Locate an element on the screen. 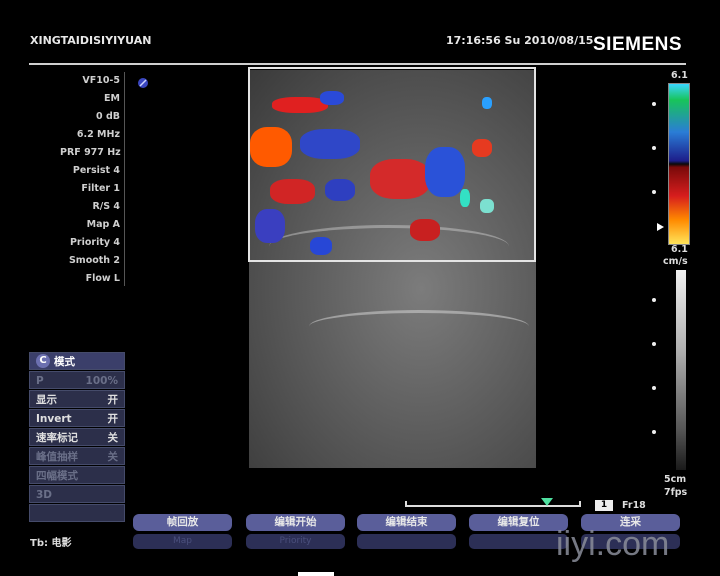  slider-handle-icon is located at coordinates (547, 502).